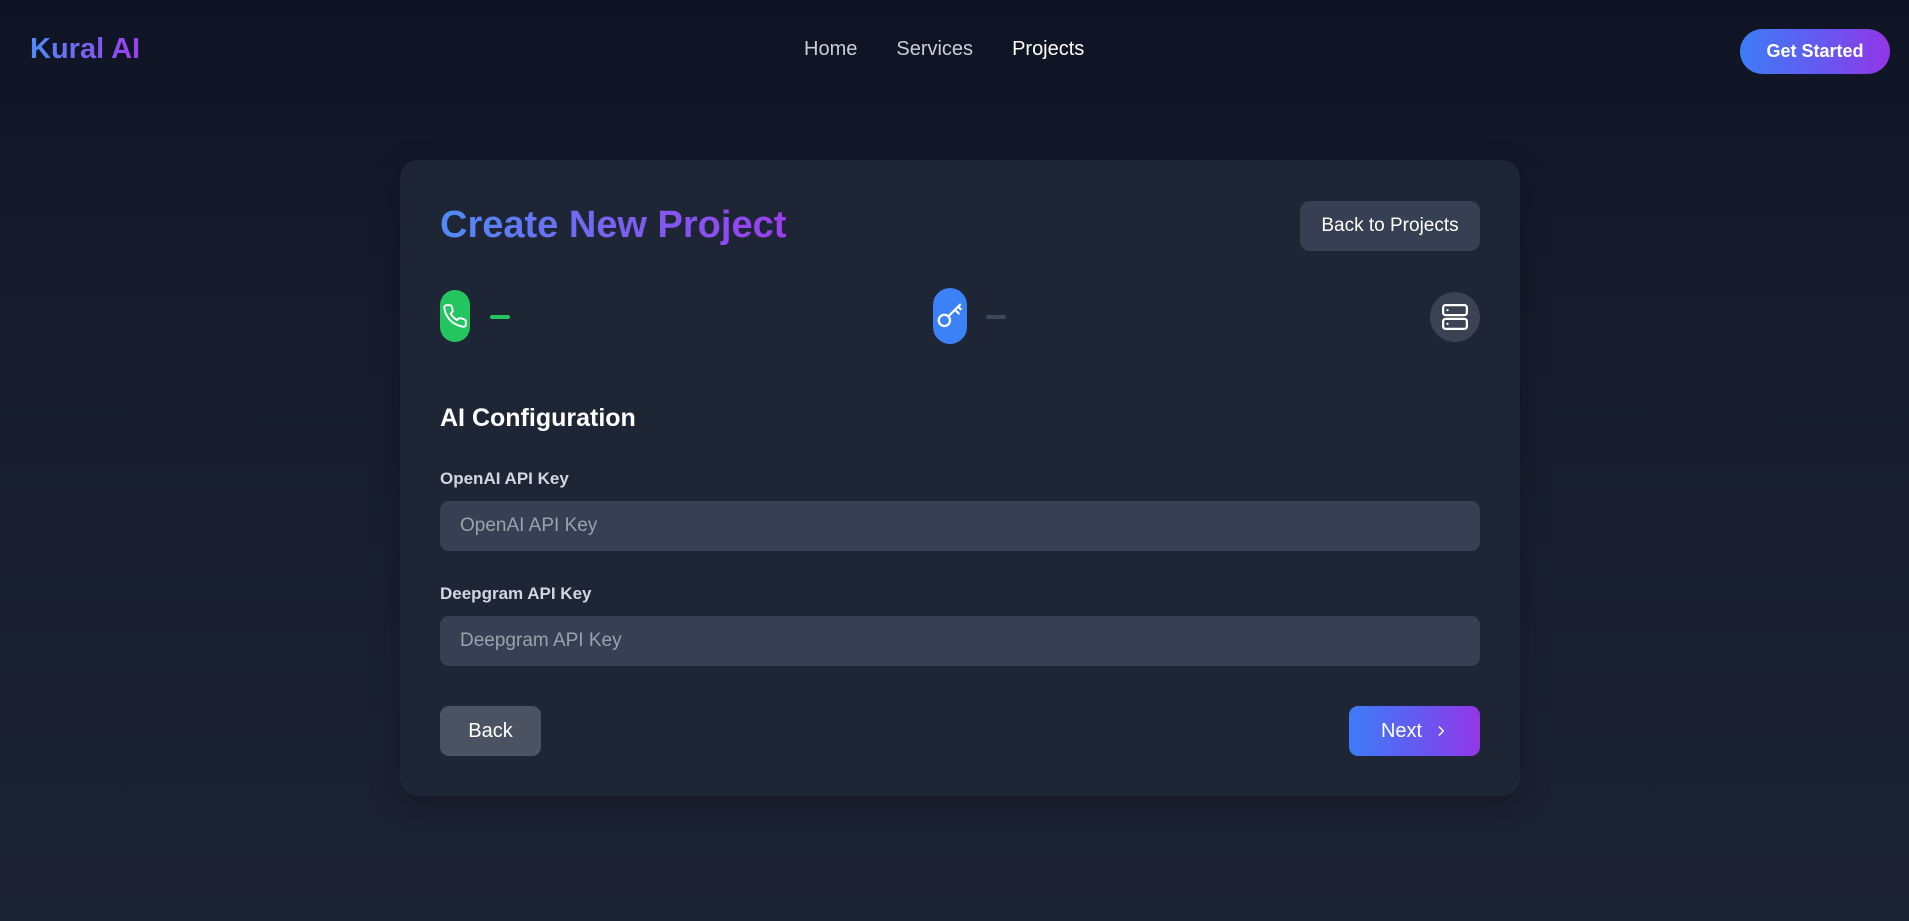 Image resolution: width=1909 pixels, height=921 pixels. What do you see at coordinates (516, 593) in the screenshot?
I see `deepgram-key-label: Deepgram API Key` at bounding box center [516, 593].